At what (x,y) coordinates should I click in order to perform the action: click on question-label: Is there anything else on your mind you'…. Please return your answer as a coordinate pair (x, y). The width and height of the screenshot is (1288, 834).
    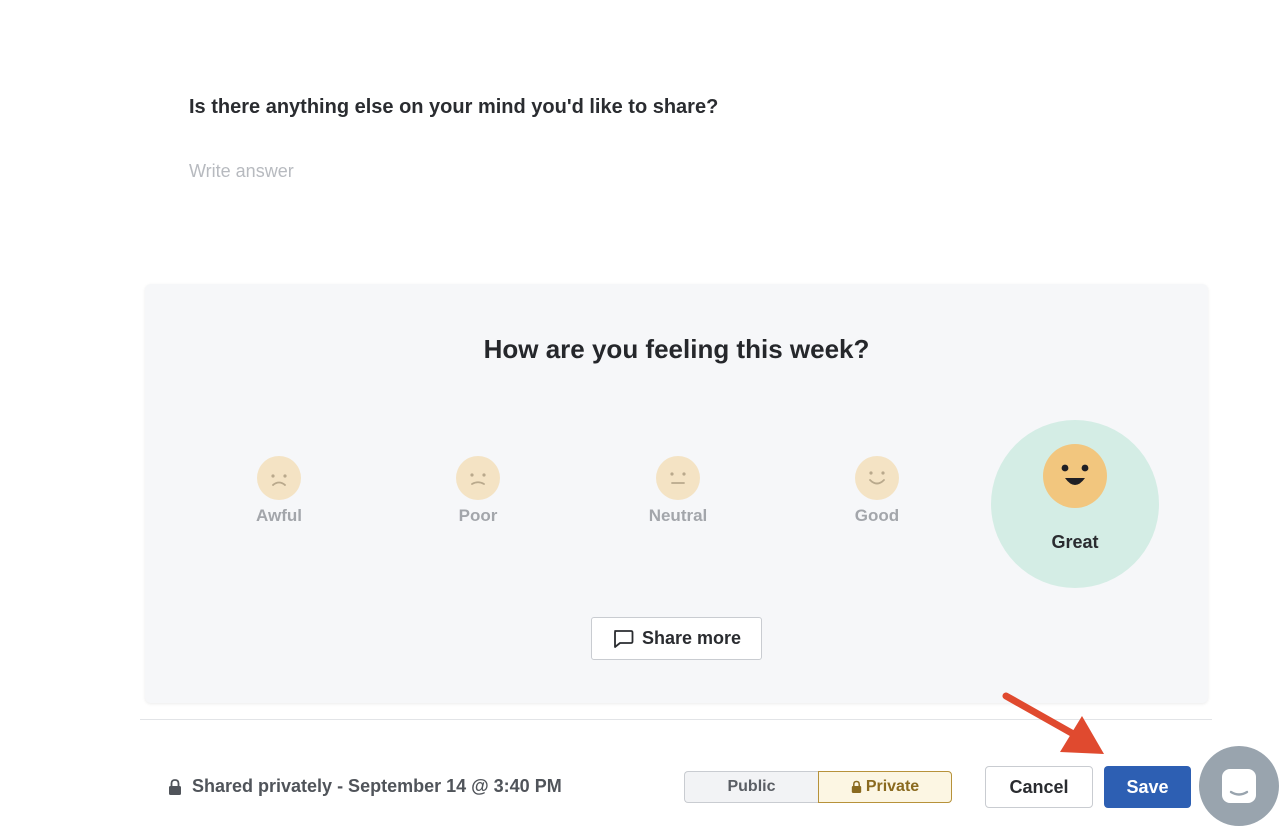
    Looking at the image, I should click on (454, 107).